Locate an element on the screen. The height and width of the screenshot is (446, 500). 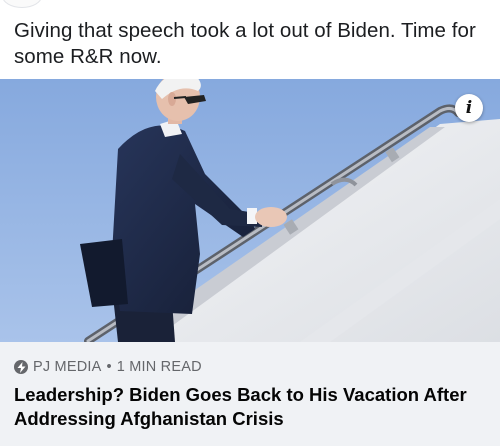
source-name: PJ MEDIA is located at coordinates (67, 367).